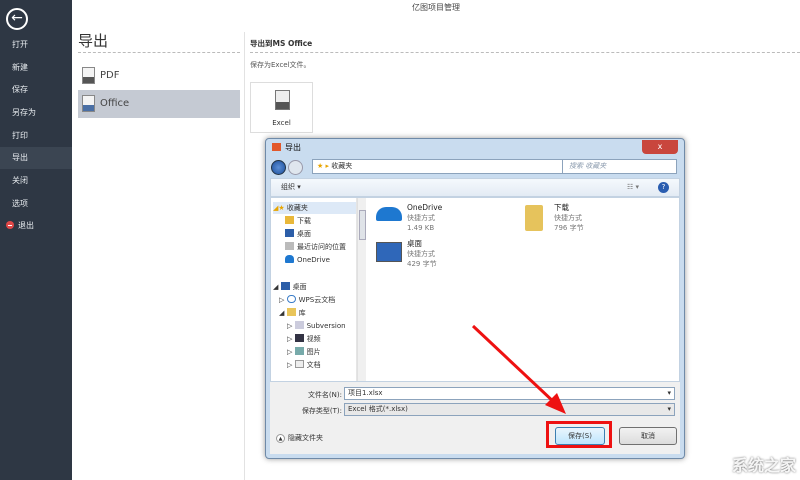 The image size is (800, 480). I want to click on annotation-arrow, so click(518, 369).